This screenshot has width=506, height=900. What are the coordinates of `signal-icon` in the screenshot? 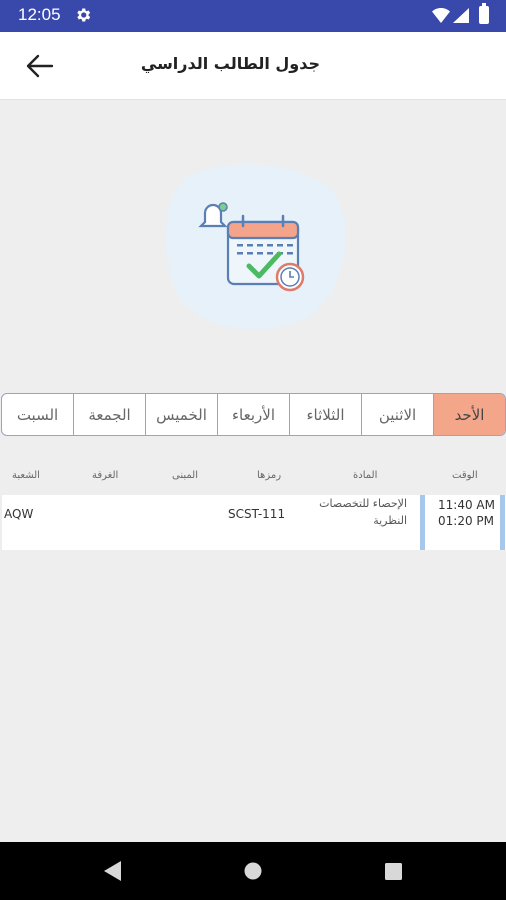 It's located at (461, 15).